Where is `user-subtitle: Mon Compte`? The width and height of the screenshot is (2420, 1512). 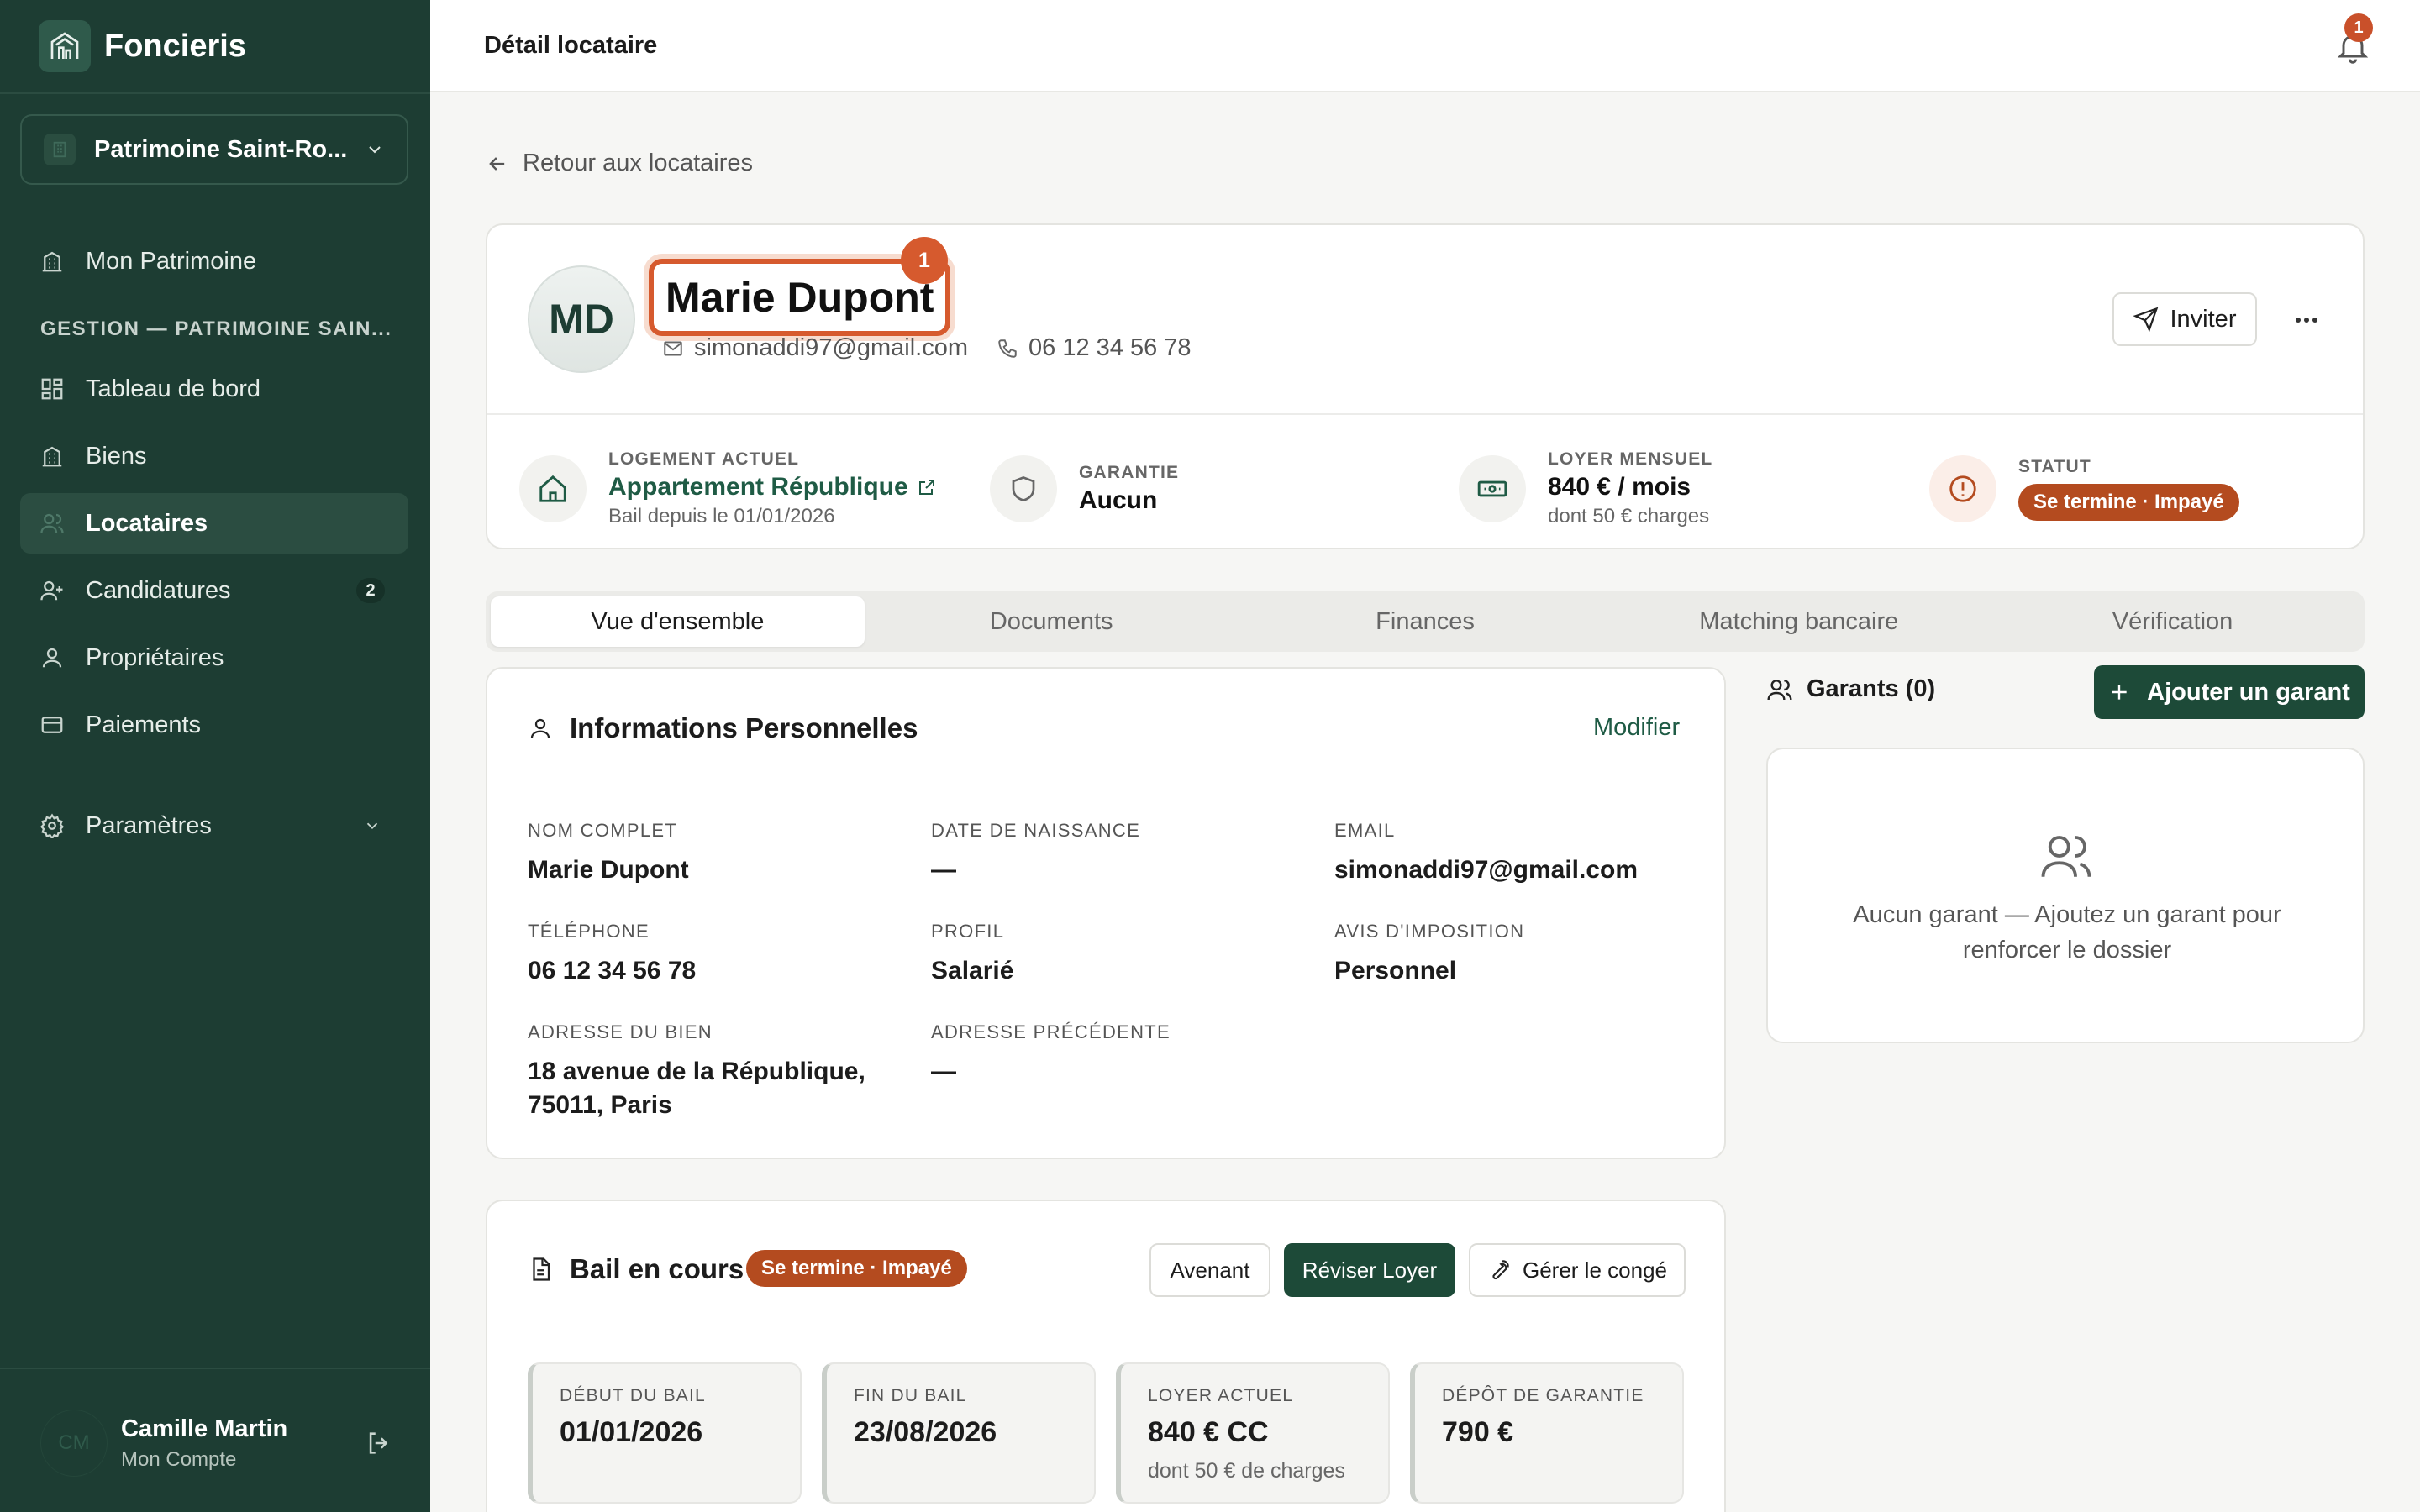 user-subtitle: Mon Compte is located at coordinates (179, 1459).